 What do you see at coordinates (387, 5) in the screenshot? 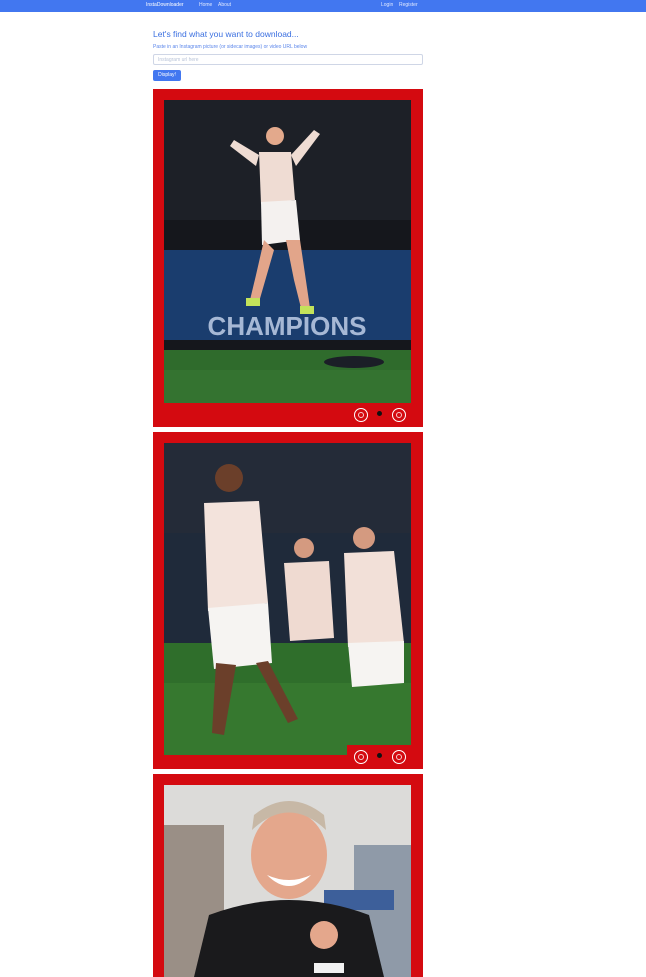
I see `nav-link-login: Login` at bounding box center [387, 5].